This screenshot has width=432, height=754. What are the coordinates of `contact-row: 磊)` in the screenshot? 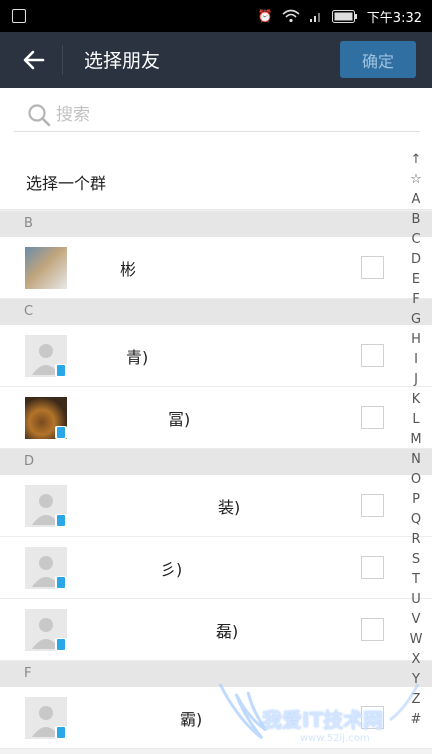 It's located at (216, 630).